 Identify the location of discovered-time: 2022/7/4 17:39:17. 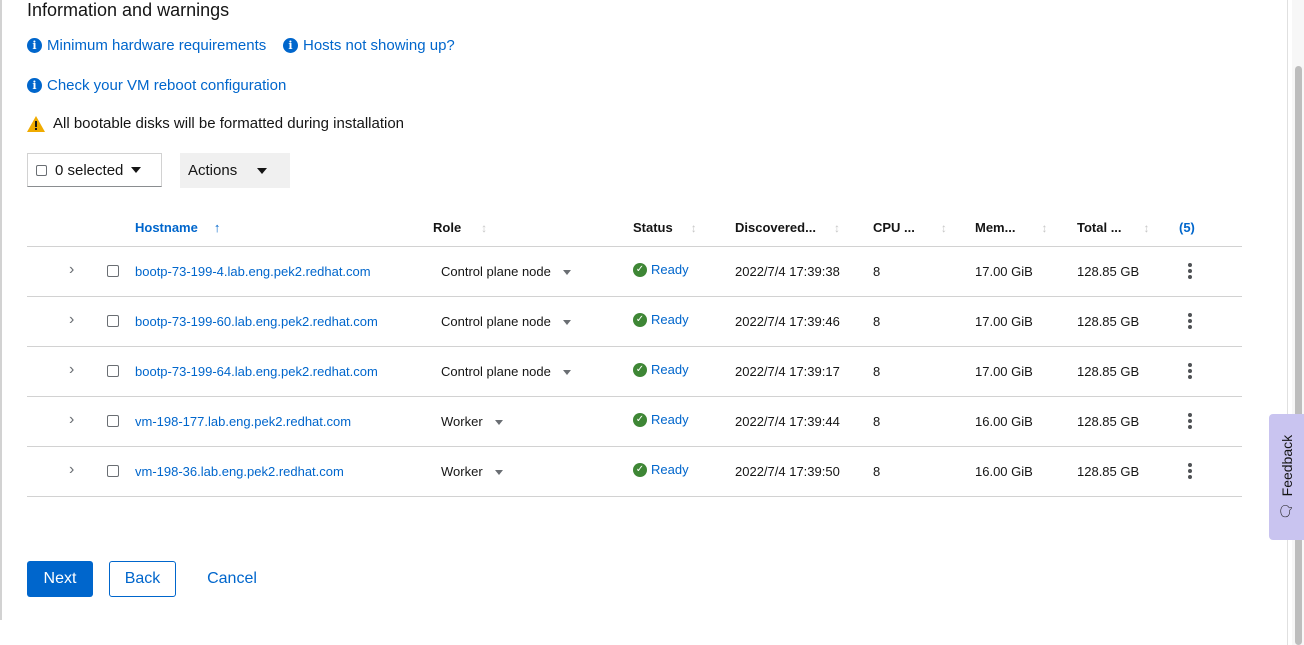
(787, 371).